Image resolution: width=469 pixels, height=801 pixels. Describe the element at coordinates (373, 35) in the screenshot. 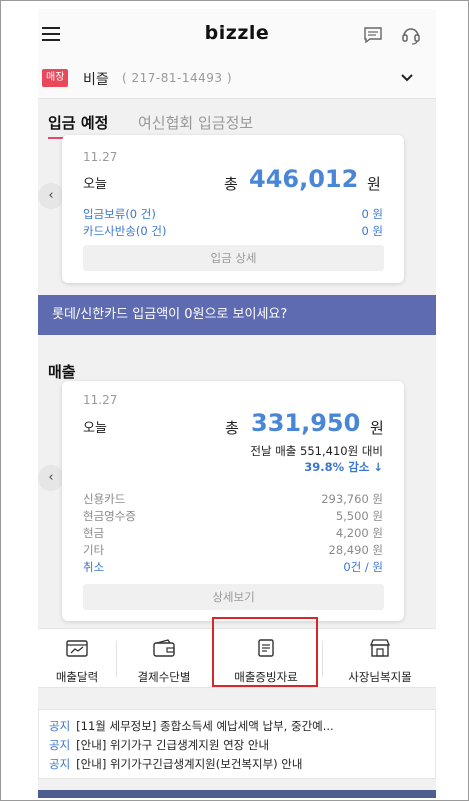

I see `chat-icon` at that location.